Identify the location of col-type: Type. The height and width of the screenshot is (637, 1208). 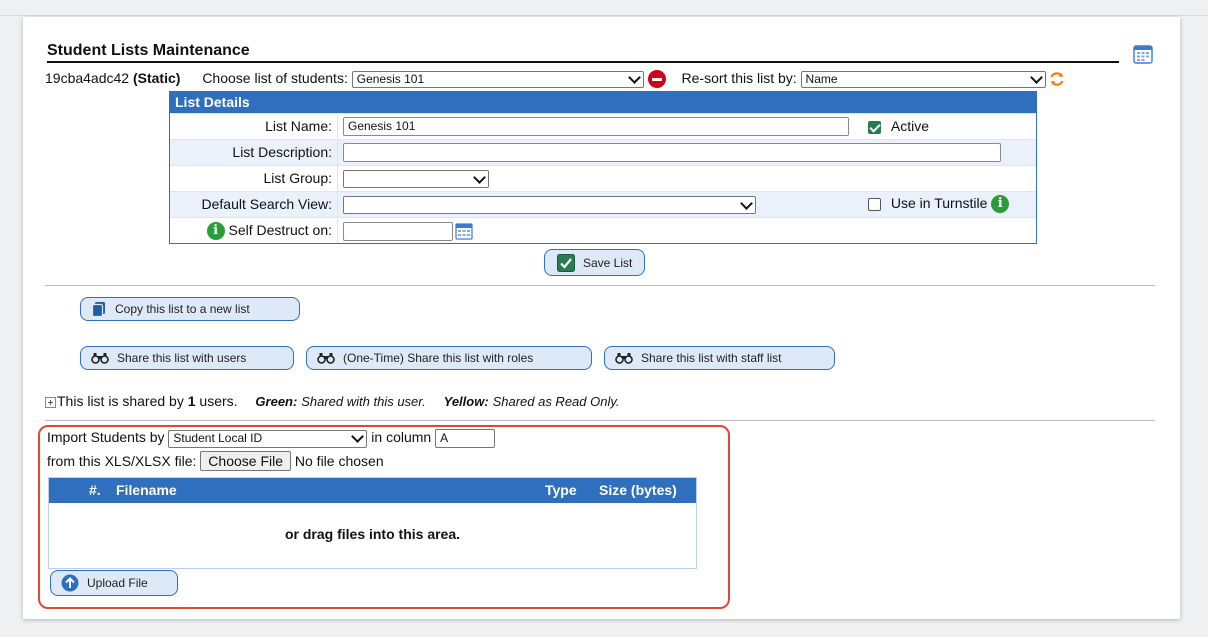
(561, 490).